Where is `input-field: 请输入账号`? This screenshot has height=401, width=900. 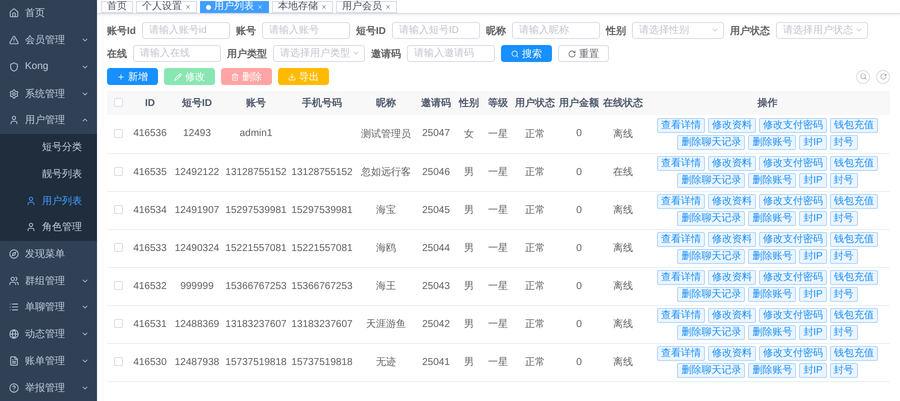 input-field: 请输入账号 is located at coordinates (306, 30).